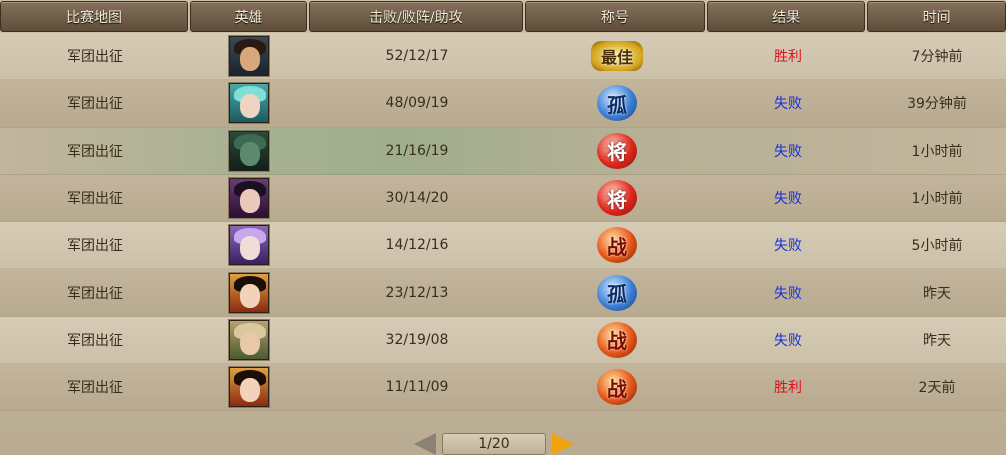  I want to click on header-time: 时间, so click(936, 16).